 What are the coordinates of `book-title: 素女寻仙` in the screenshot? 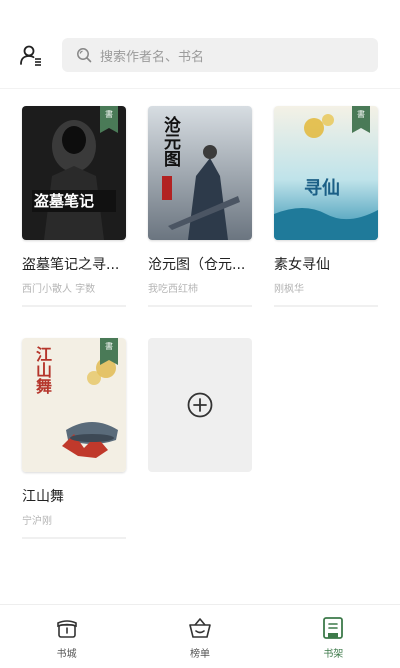 It's located at (302, 265).